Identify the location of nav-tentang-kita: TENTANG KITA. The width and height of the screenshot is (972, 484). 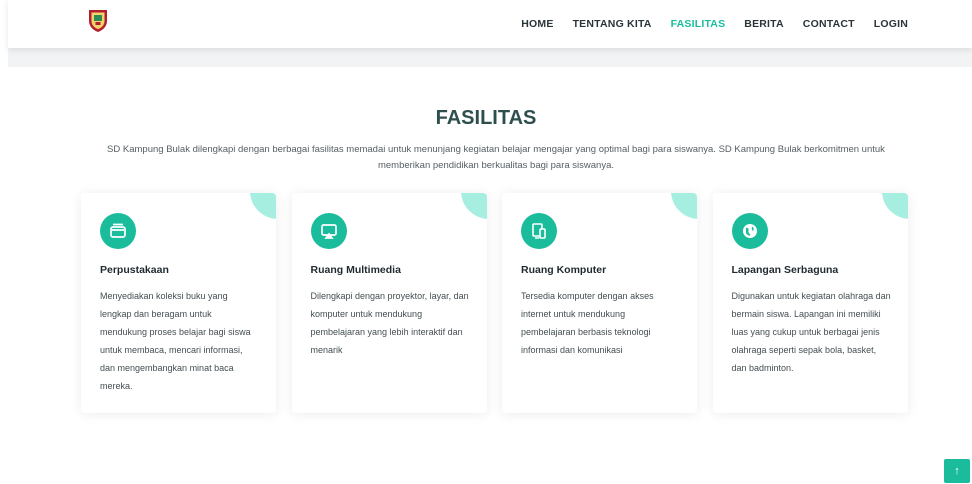
(612, 24).